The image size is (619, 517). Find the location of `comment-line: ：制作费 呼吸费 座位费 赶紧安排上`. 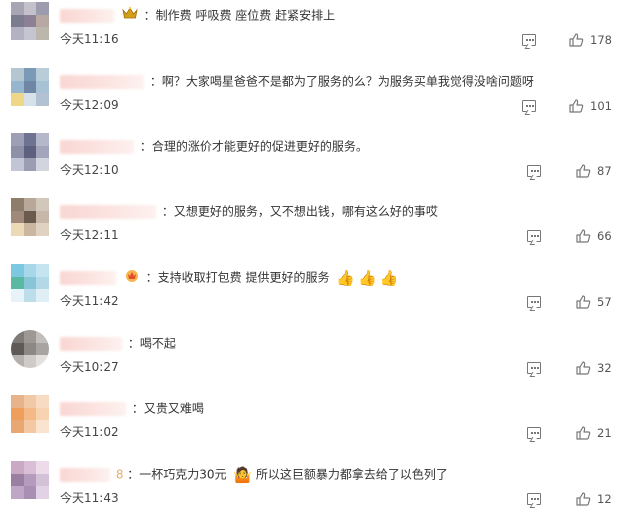

comment-line: ：制作费 呼吸费 座位费 赶紧安排上 is located at coordinates (334, 16).